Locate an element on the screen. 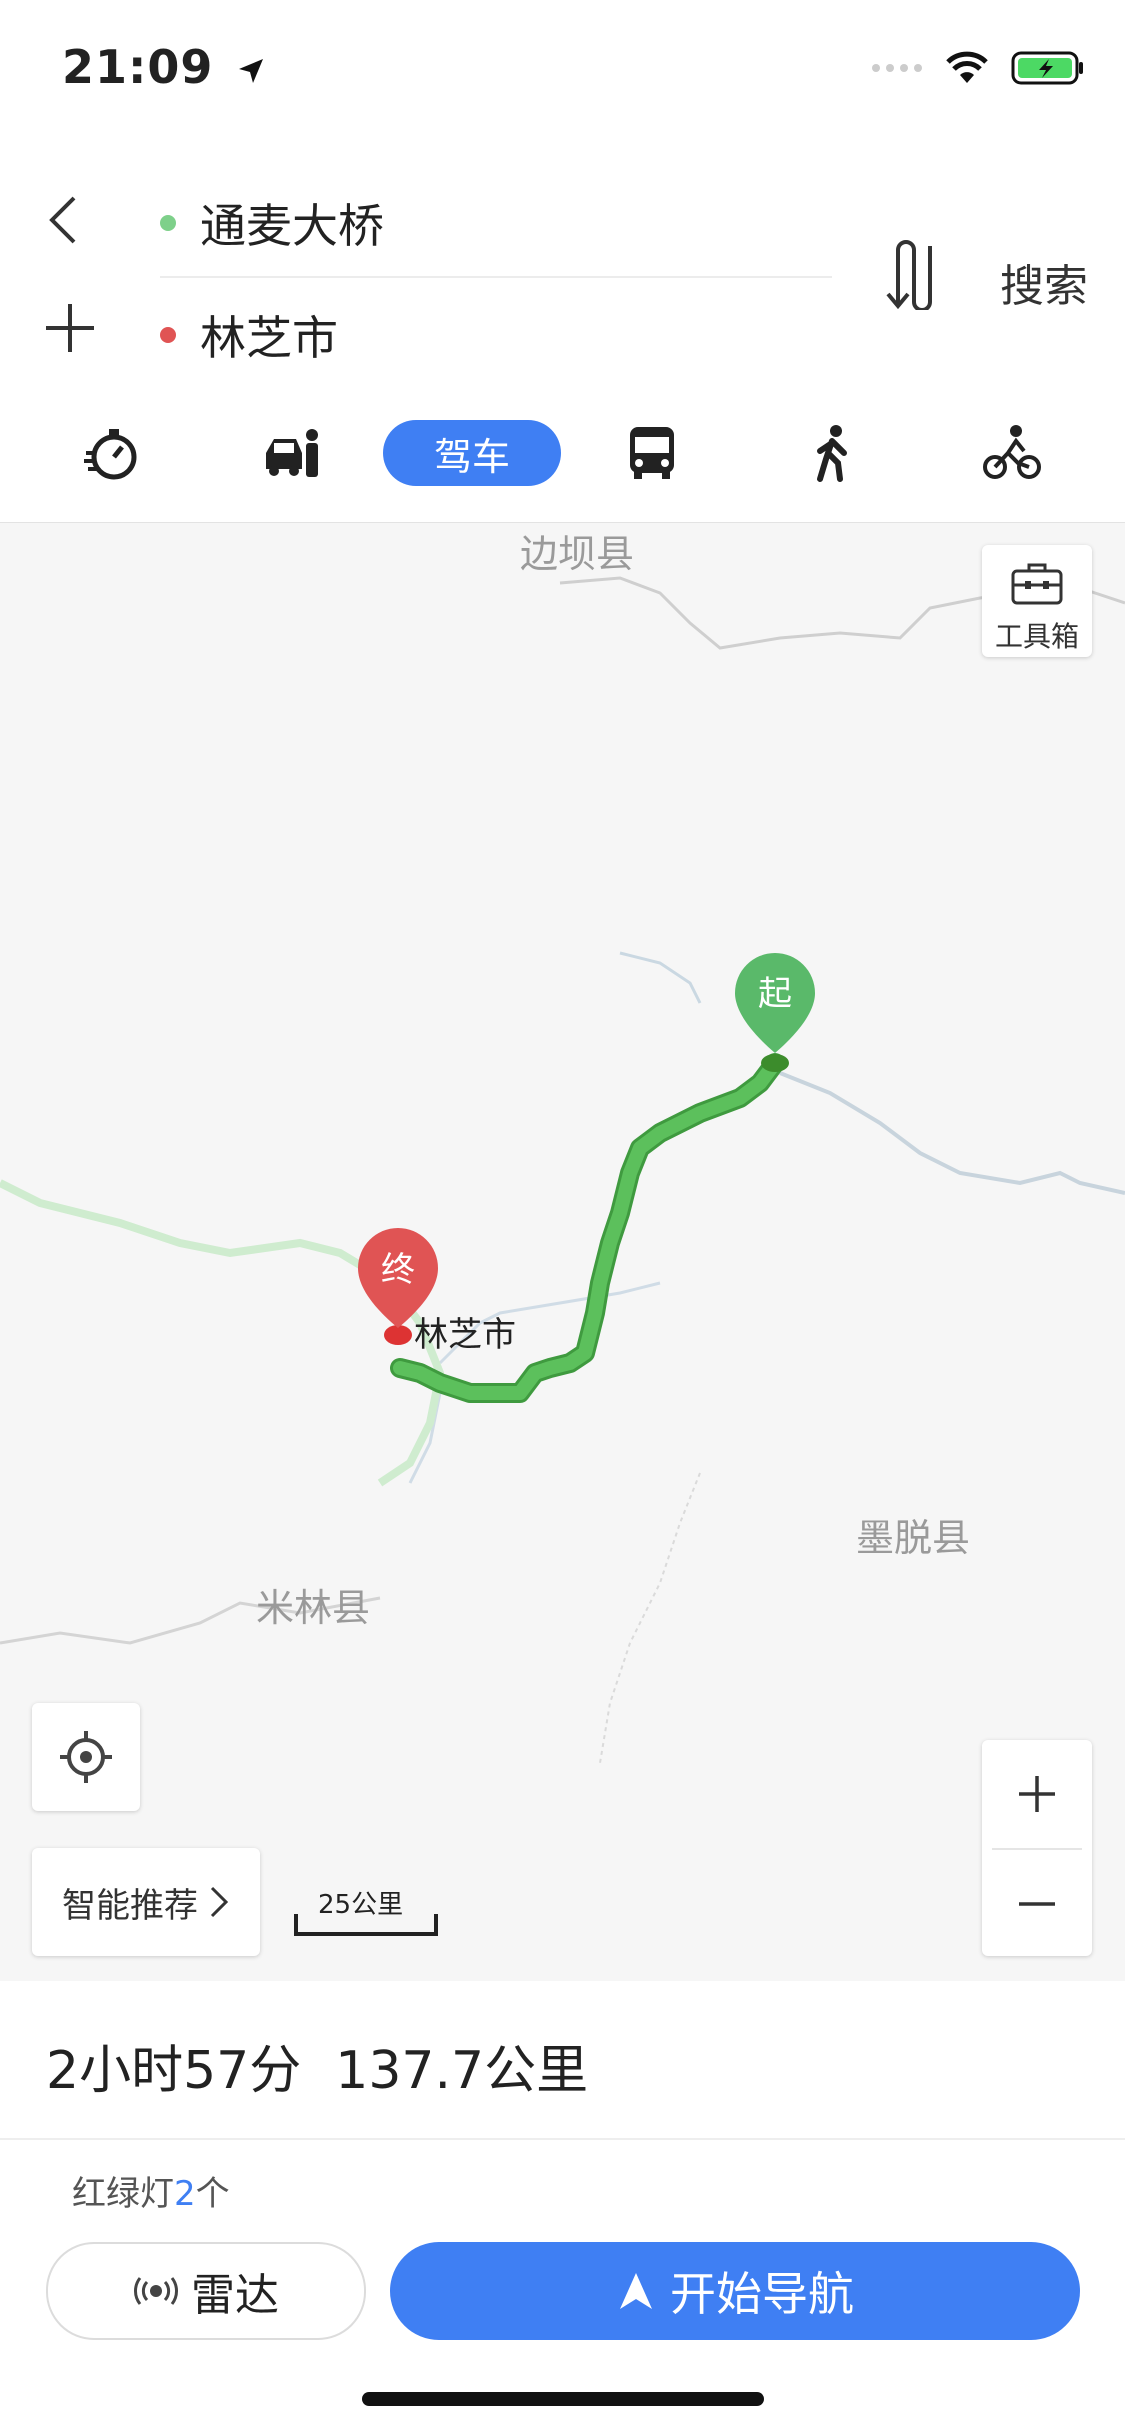  recommend-label: 智能推荐 is located at coordinates (130, 1905).